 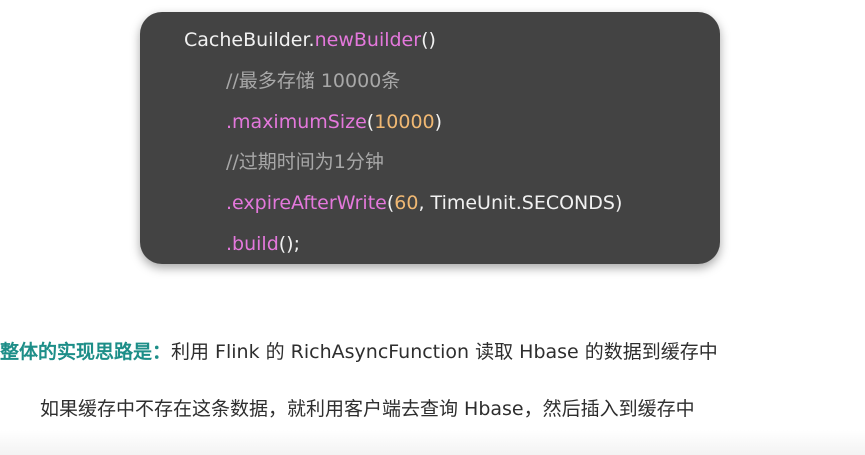 I want to click on code-number-10000: 10000, so click(x=404, y=122).